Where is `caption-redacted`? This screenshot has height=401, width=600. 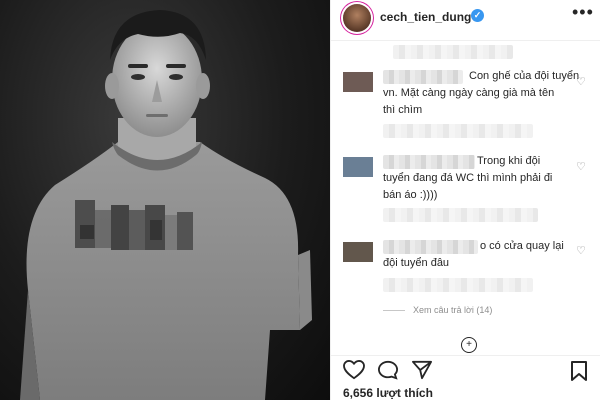
caption-redacted is located at coordinates (453, 52).